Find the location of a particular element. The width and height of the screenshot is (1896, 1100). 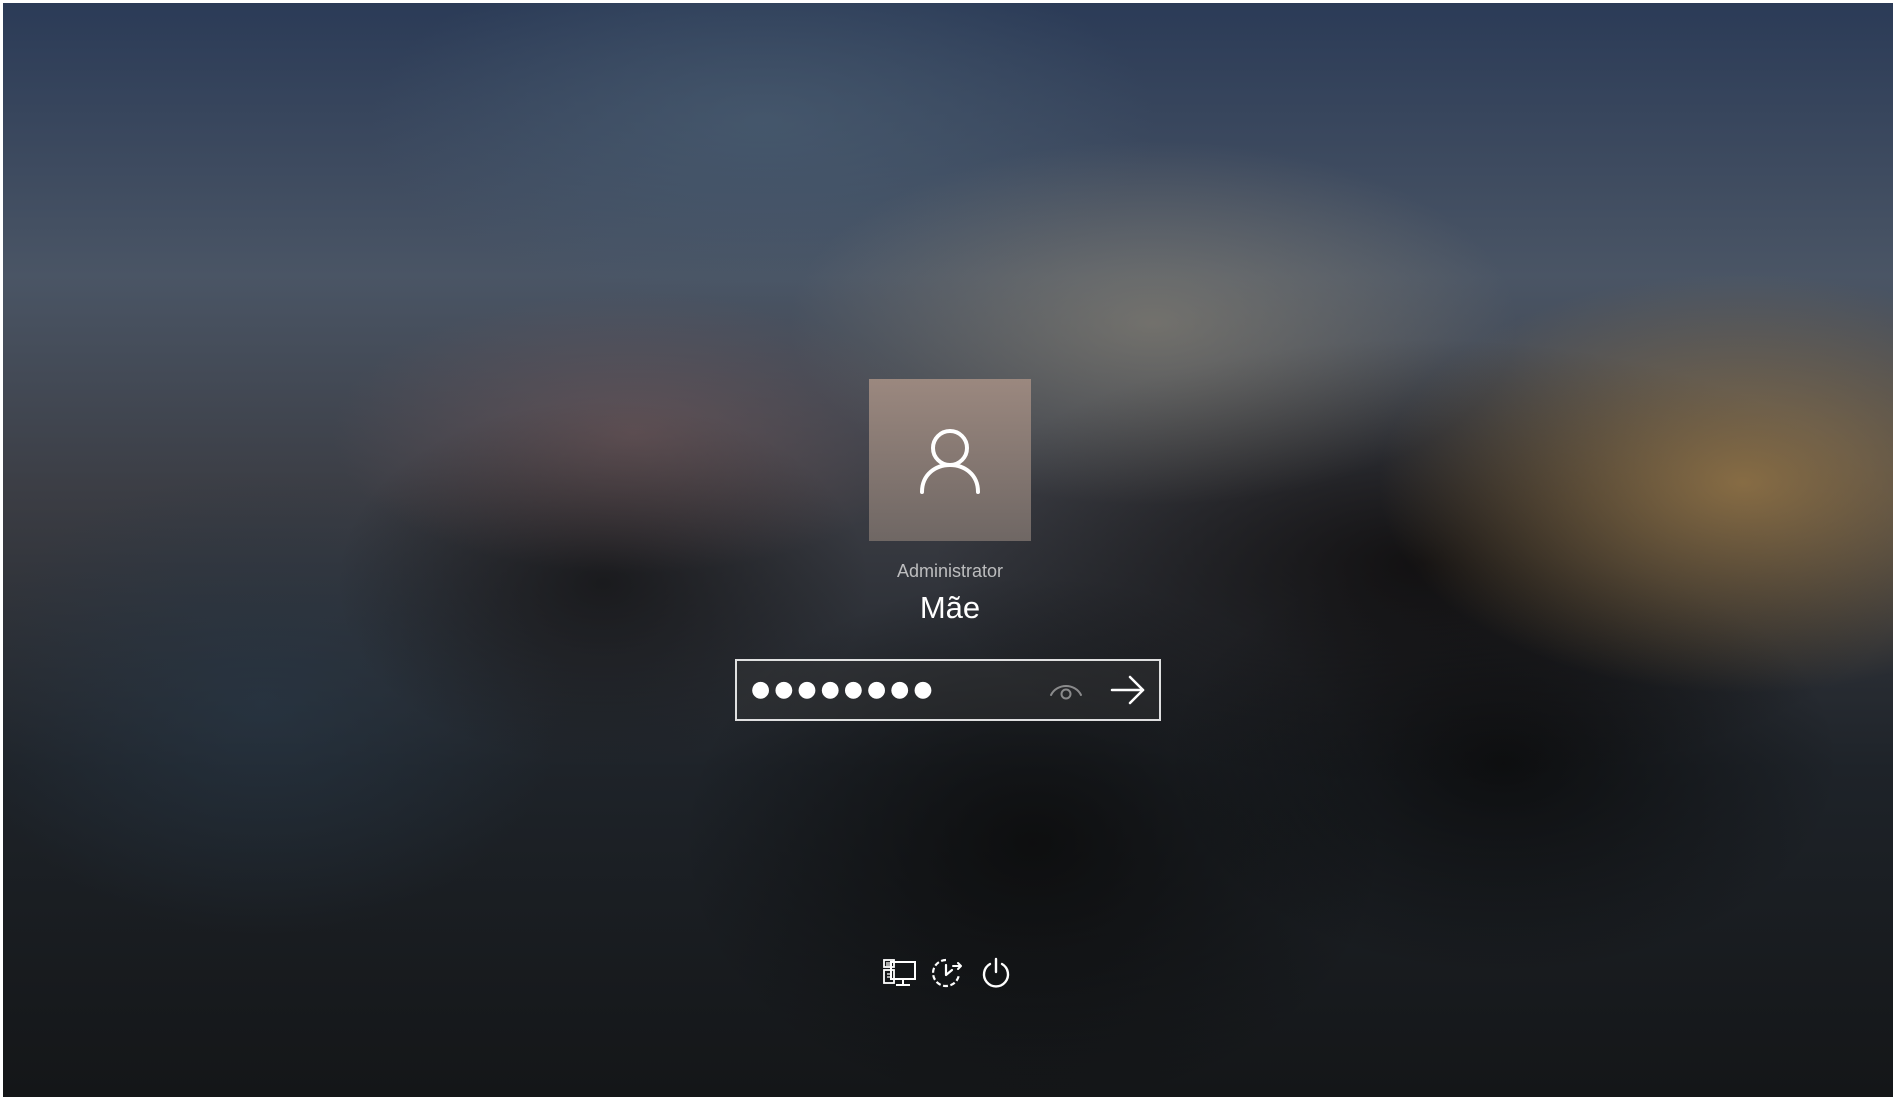

password-input: ●●●●●●●● is located at coordinates (896, 690).